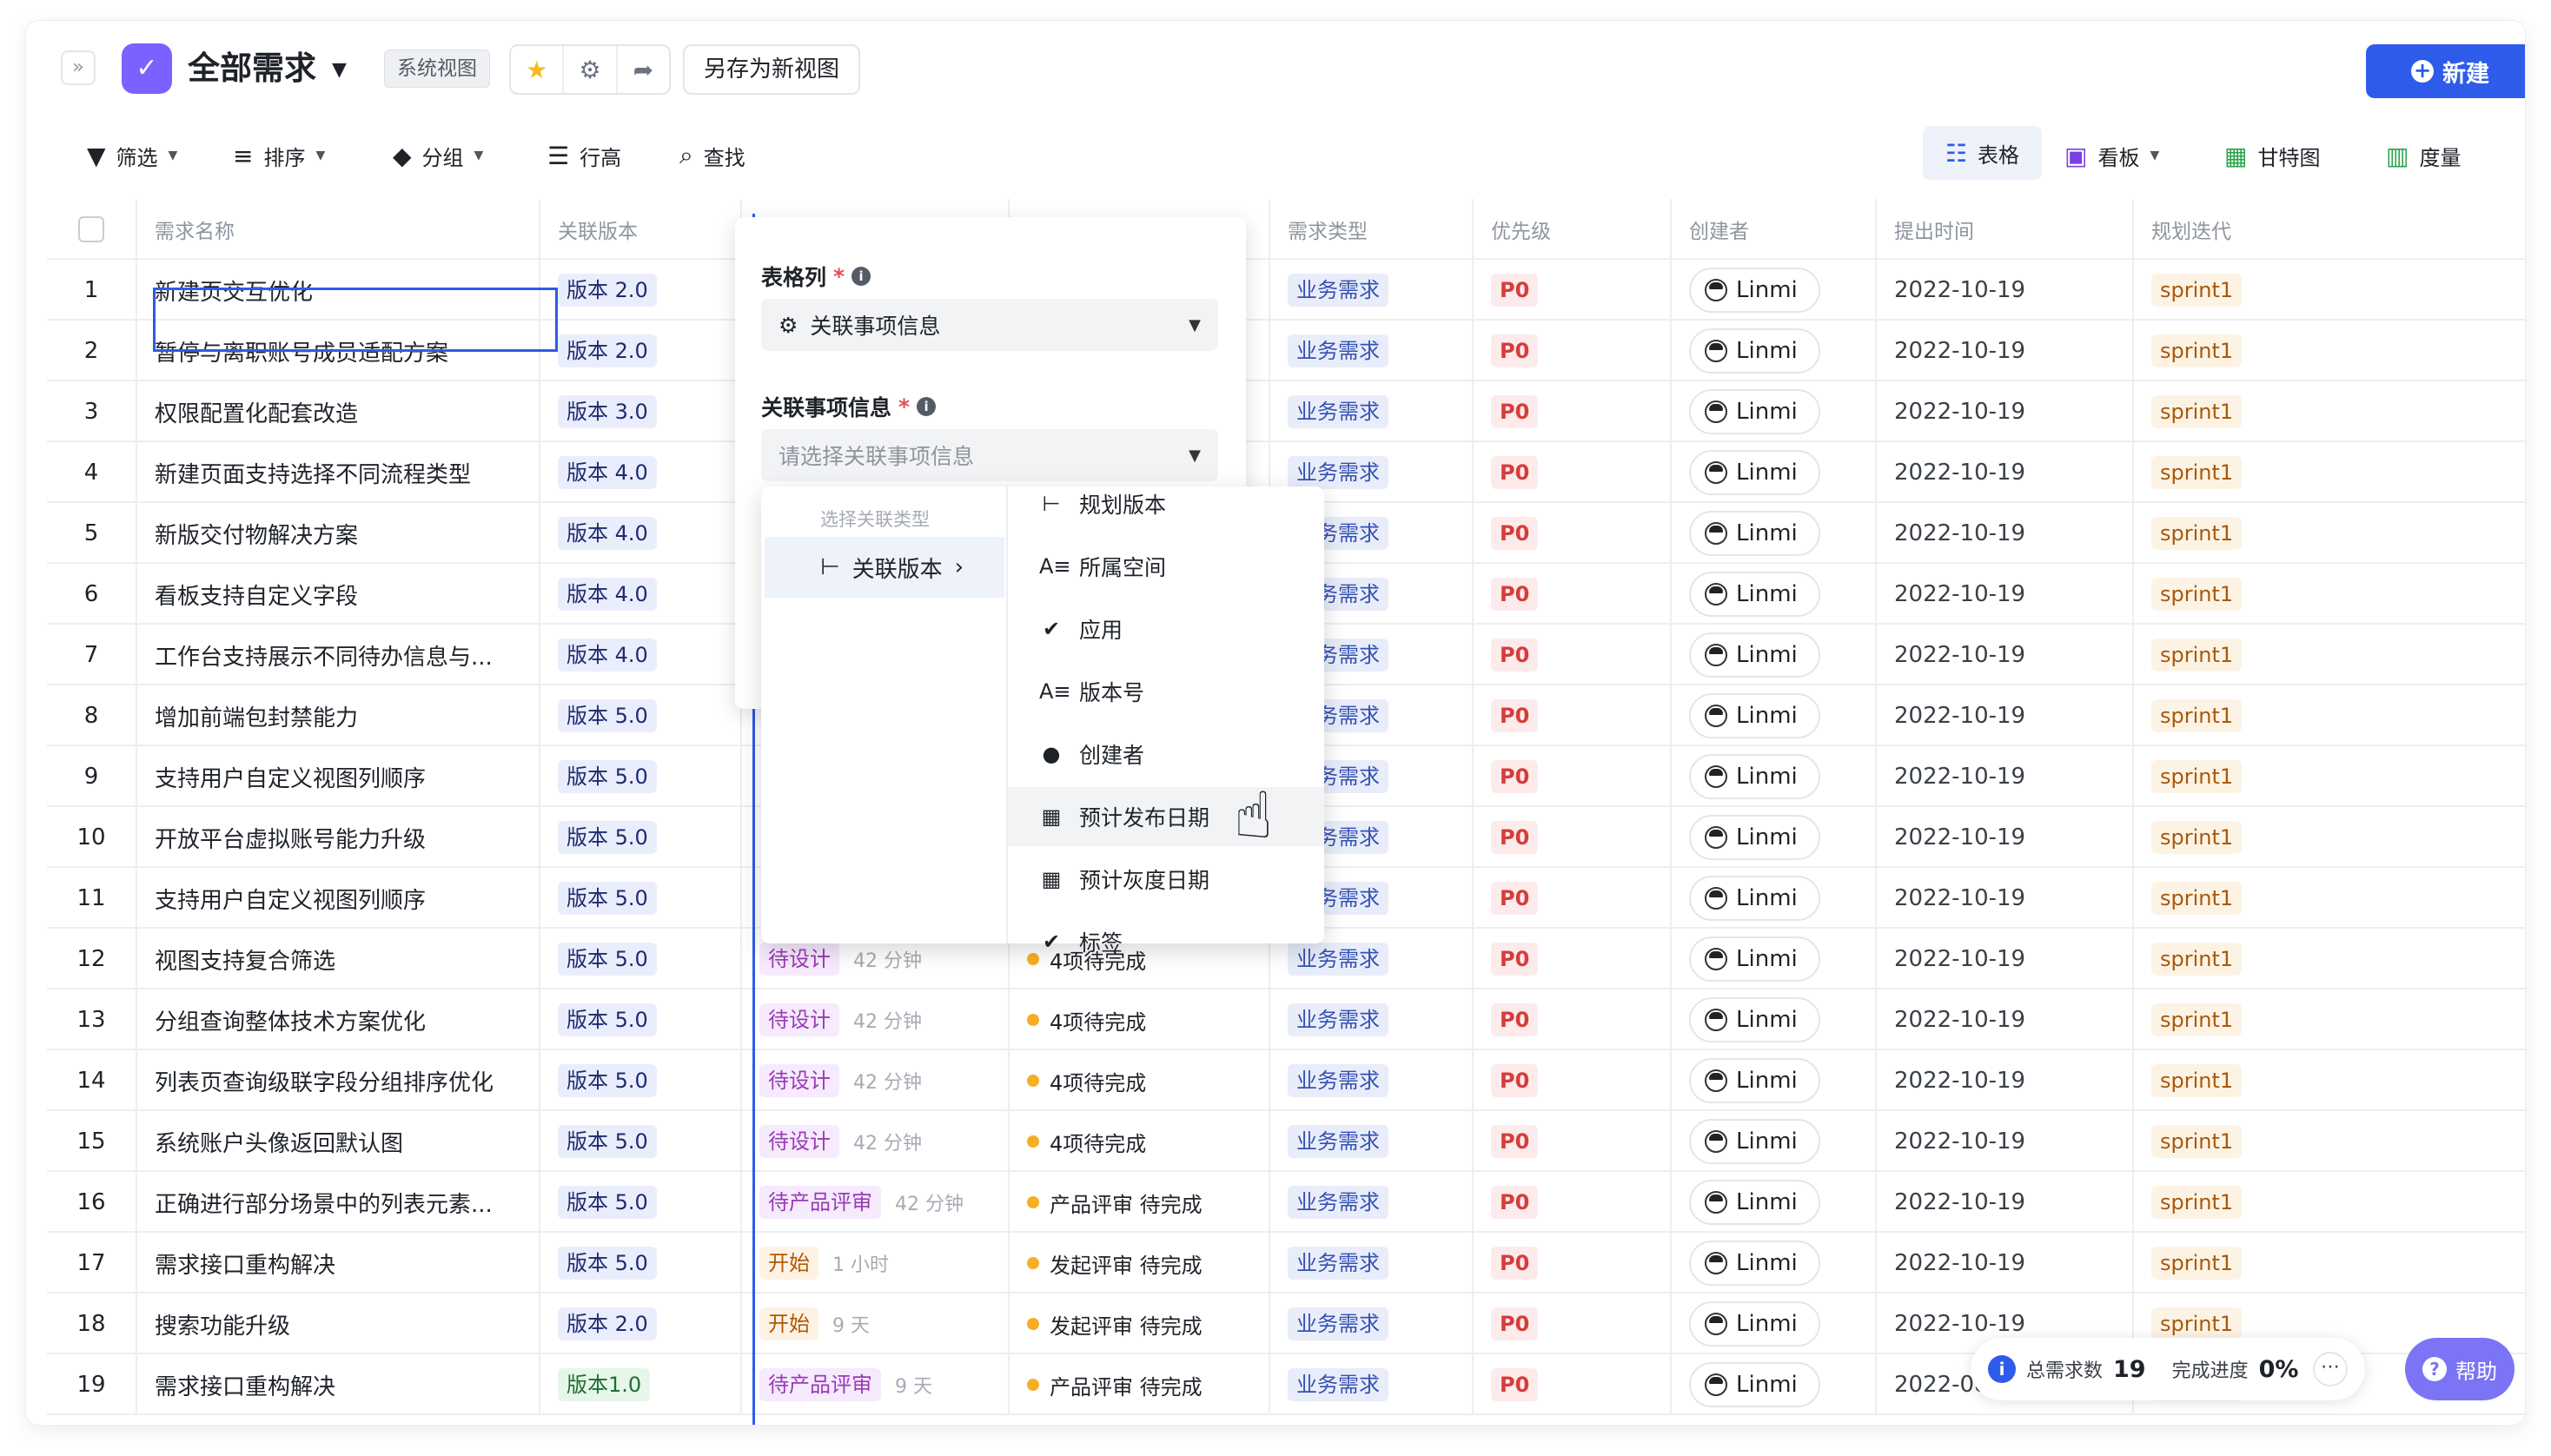 The height and width of the screenshot is (1456, 2551). I want to click on header-priority: 优先级, so click(1573, 229).